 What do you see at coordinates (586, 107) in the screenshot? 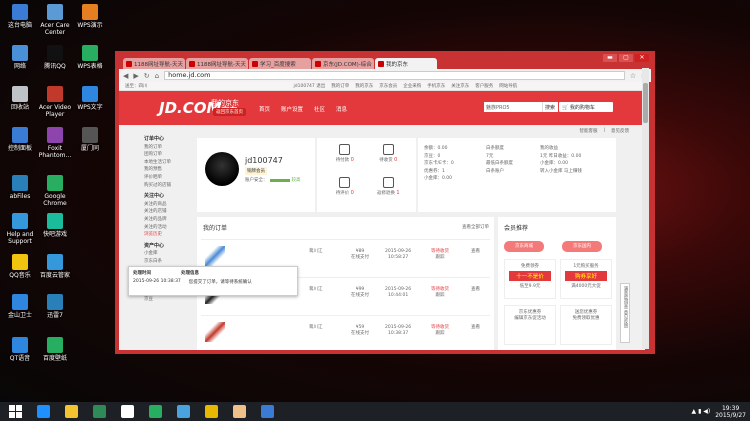
I see `cart-button: 🛒 我的购物车` at bounding box center [586, 107].